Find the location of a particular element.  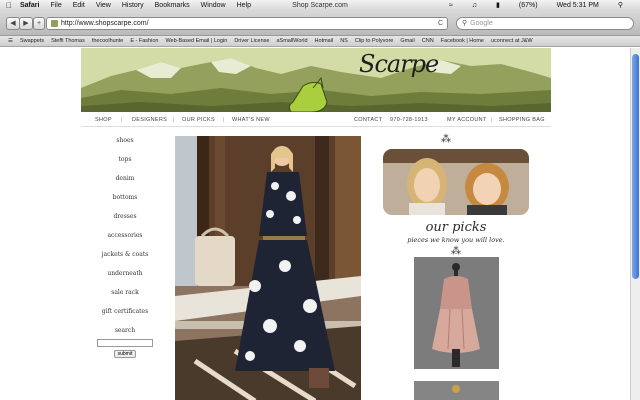

our-picks-photo is located at coordinates (456, 182).